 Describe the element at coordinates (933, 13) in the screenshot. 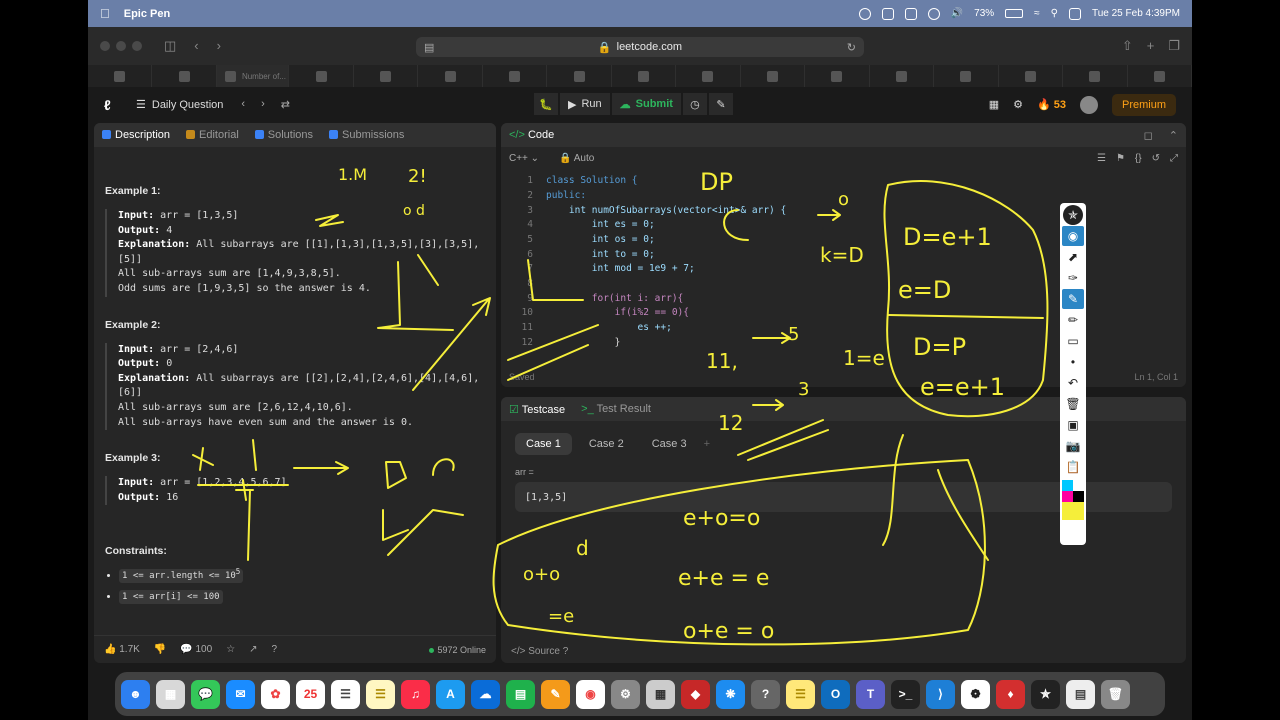

I see `wifi-extra-icon` at that location.